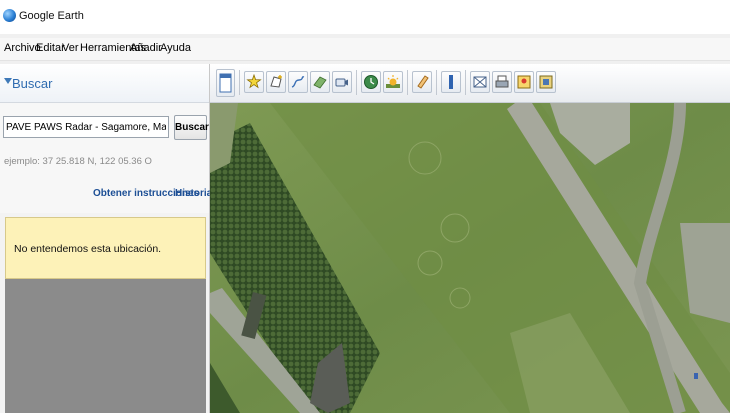  Describe the element at coordinates (225, 83) in the screenshot. I see `sidebar-toggle-icon` at that location.